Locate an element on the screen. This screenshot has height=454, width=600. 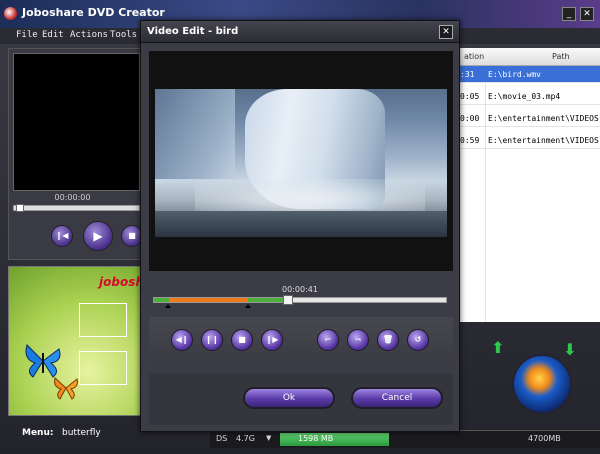
column-path: Path is located at coordinates (561, 56).